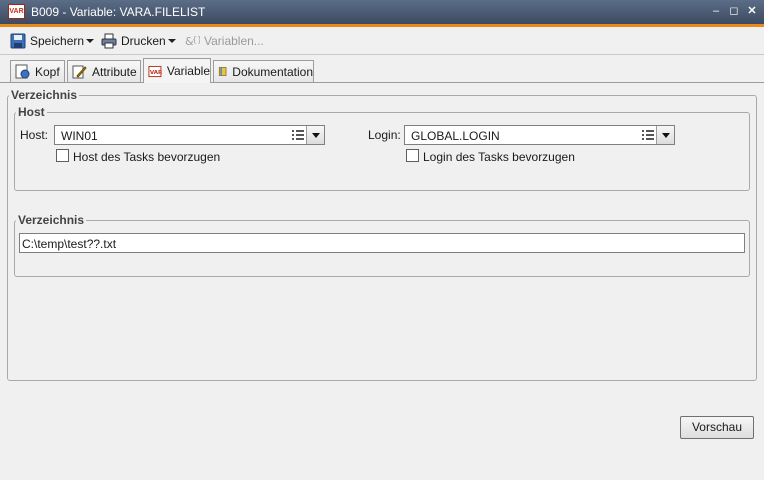 The width and height of the screenshot is (764, 480). I want to click on host-label: Host:, so click(34, 135).